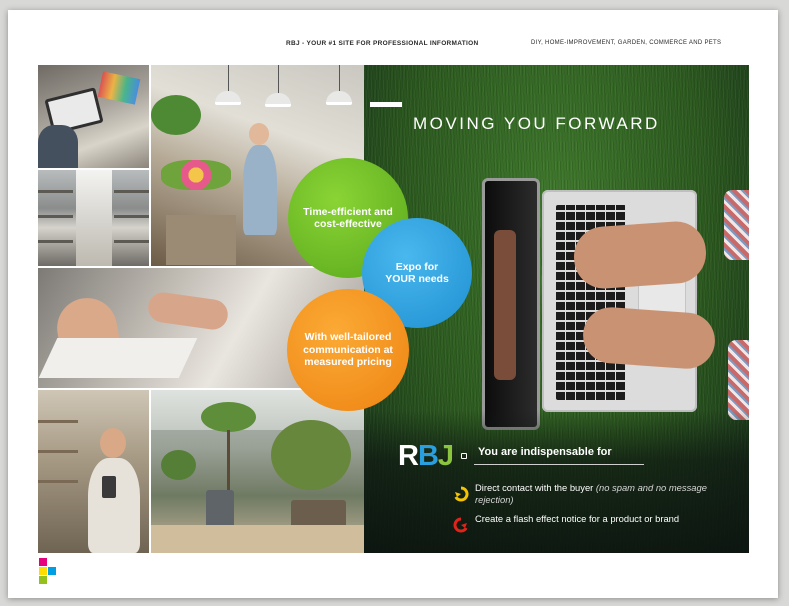 This screenshot has width=789, height=606. What do you see at coordinates (417, 266) in the screenshot?
I see `bubble-blue-line1: Expo for` at bounding box center [417, 266].